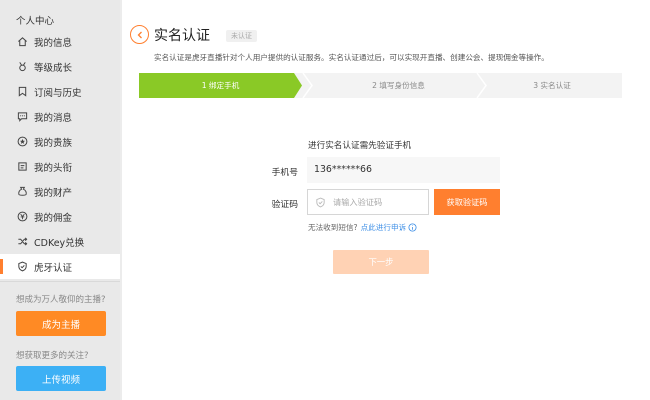 The width and height of the screenshot is (650, 400). I want to click on sidebar-item-label: CDKey兑换, so click(59, 243).